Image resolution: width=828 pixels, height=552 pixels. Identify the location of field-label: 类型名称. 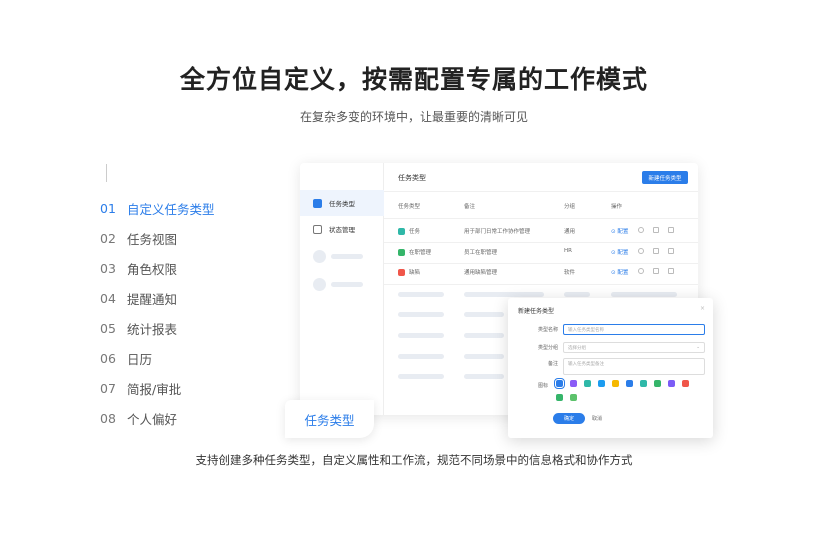
(547, 330).